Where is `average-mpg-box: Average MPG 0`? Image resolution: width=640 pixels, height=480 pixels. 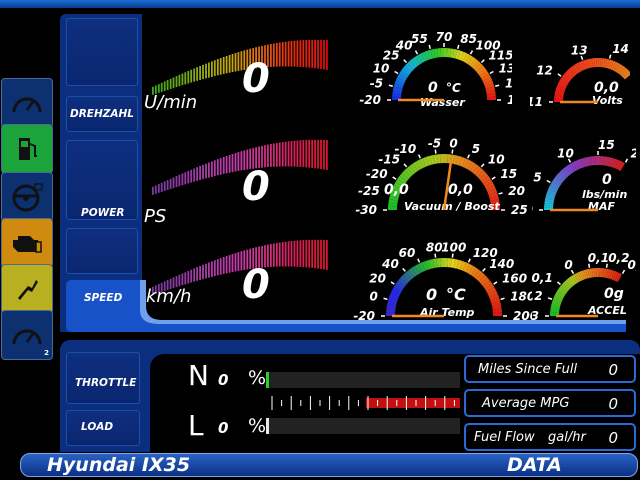
average-mpg-box: Average MPG 0 is located at coordinates (550, 403).